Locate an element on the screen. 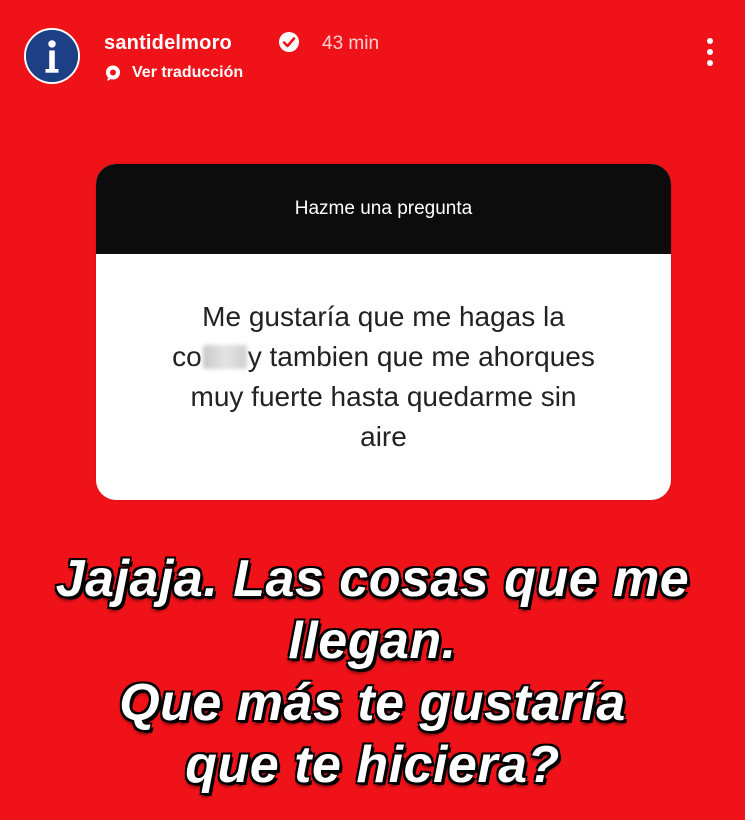 This screenshot has width=745, height=820. avatar-logo-icon is located at coordinates (52, 56).